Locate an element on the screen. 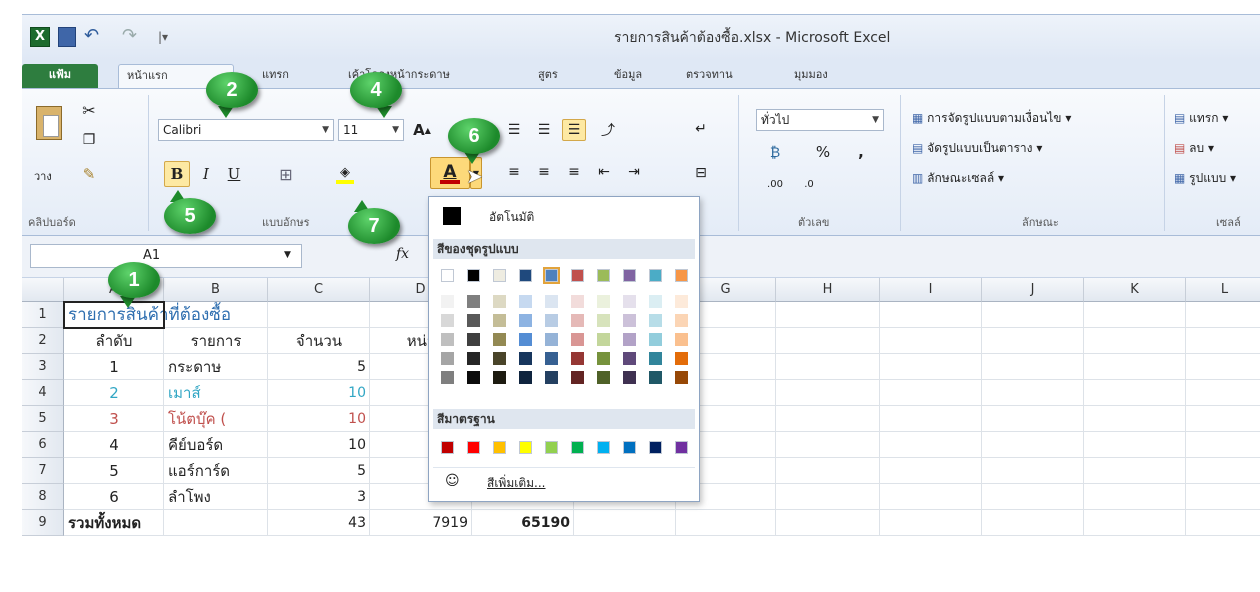 The height and width of the screenshot is (592, 1260). automatic-color-option: อัตโนมัติ is located at coordinates (564, 216).